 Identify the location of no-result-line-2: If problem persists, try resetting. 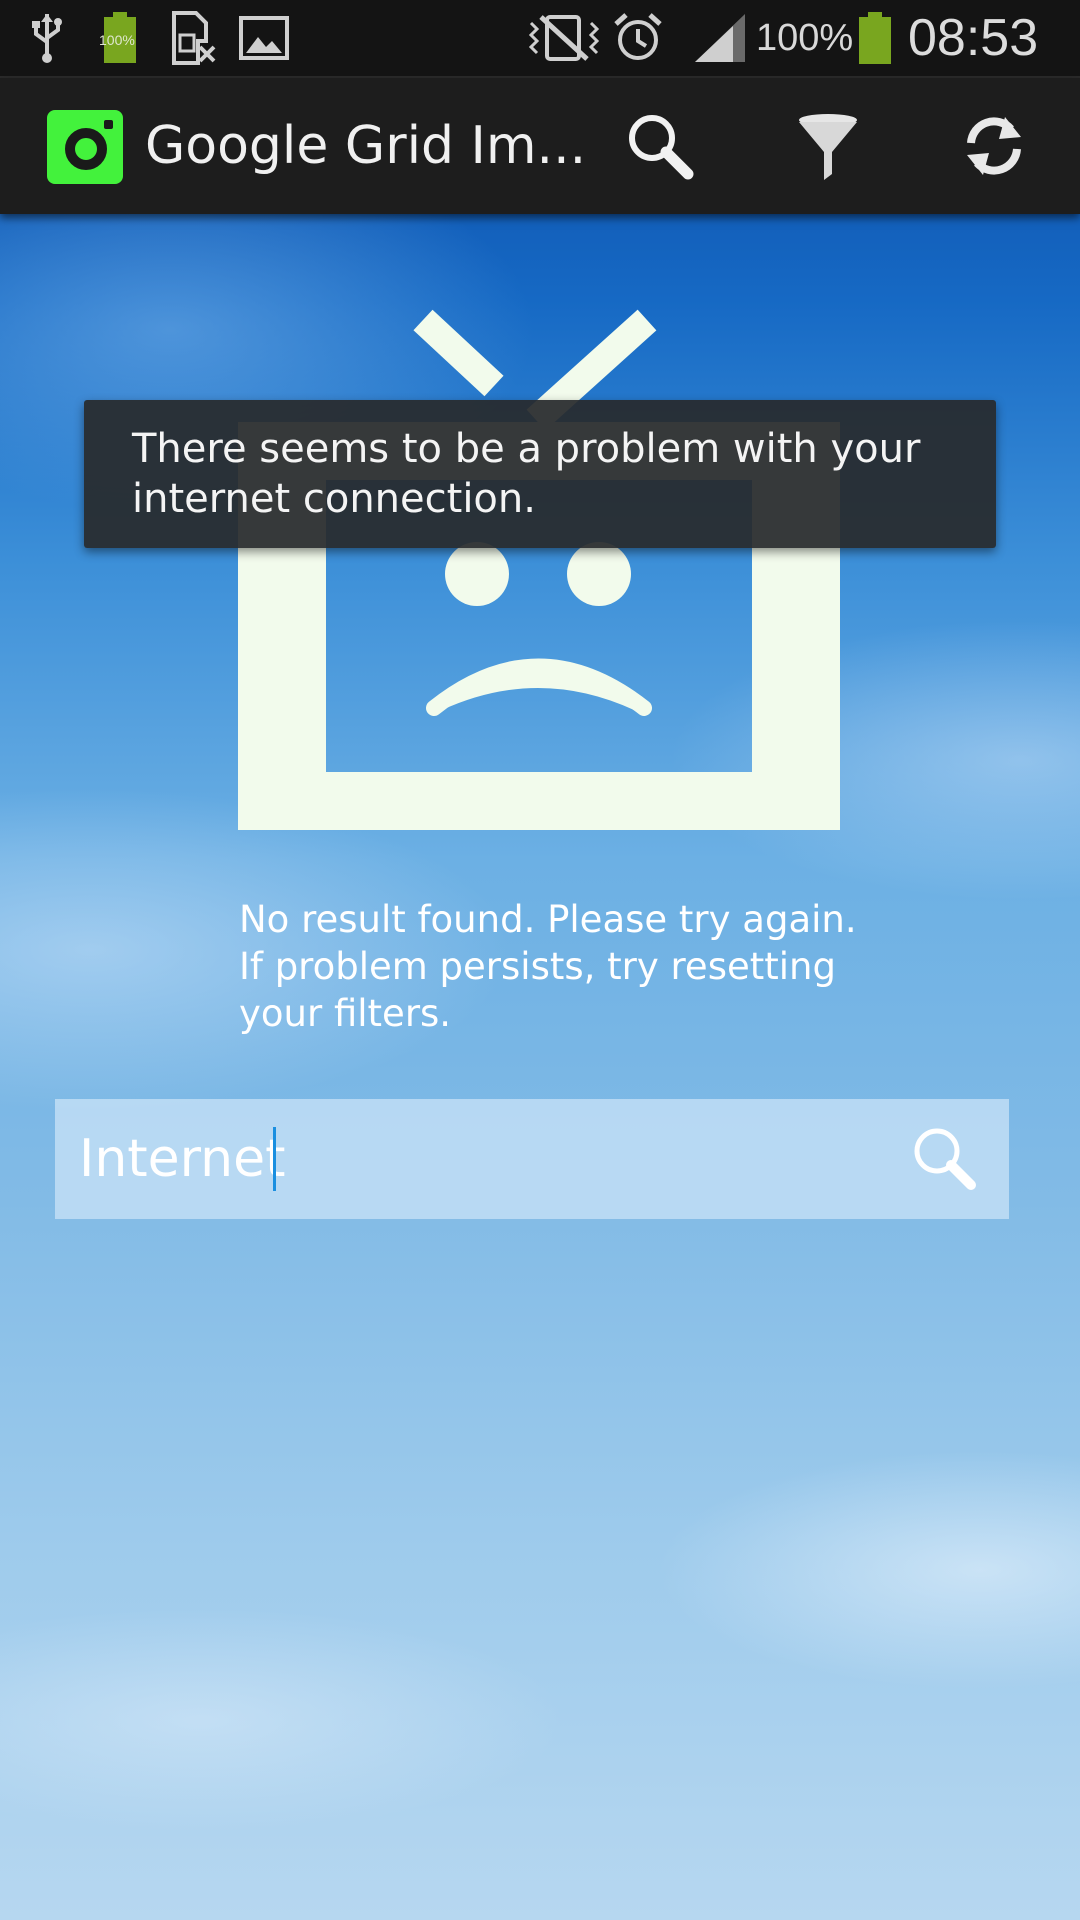
(537, 966).